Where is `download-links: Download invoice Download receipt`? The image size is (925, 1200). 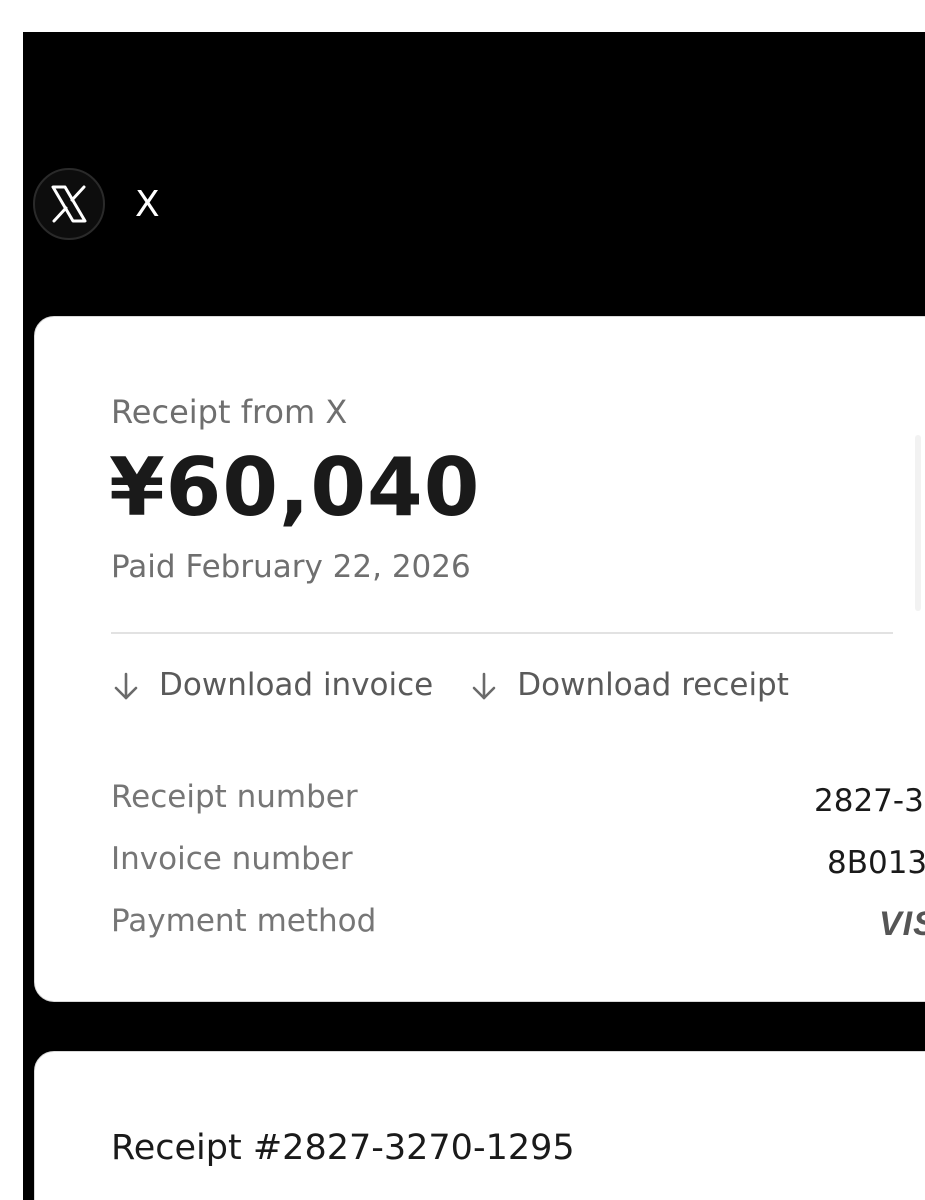 download-links: Download invoice Download receipt is located at coordinates (450, 685).